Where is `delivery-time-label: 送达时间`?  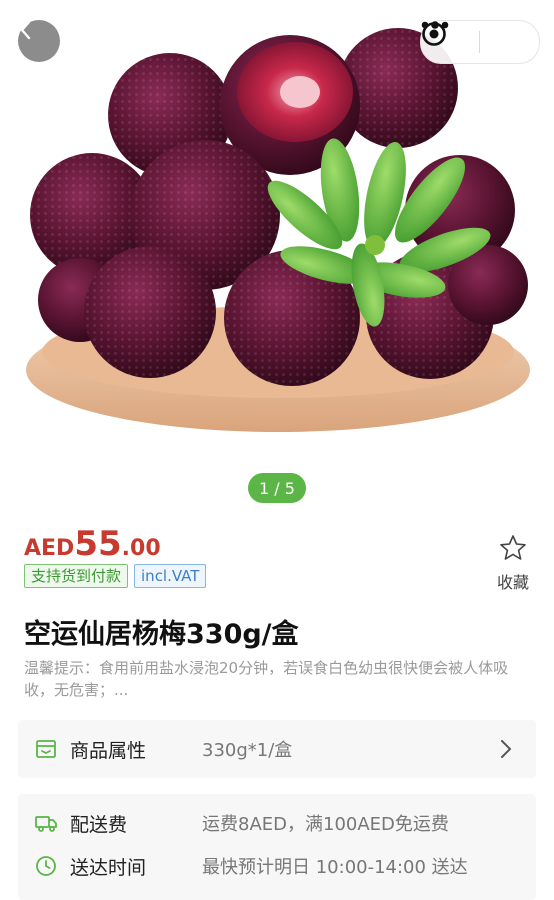 delivery-time-label: 送达时间 is located at coordinates (108, 867).